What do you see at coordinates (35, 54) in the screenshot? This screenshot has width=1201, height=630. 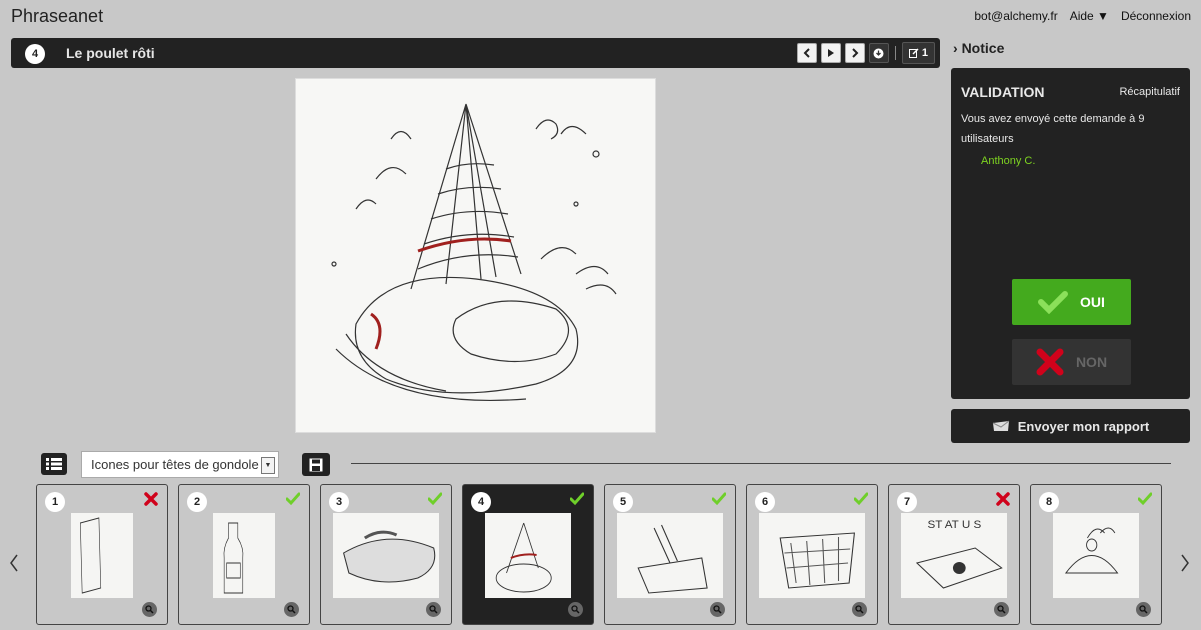 I see `record-number-badge: 4` at bounding box center [35, 54].